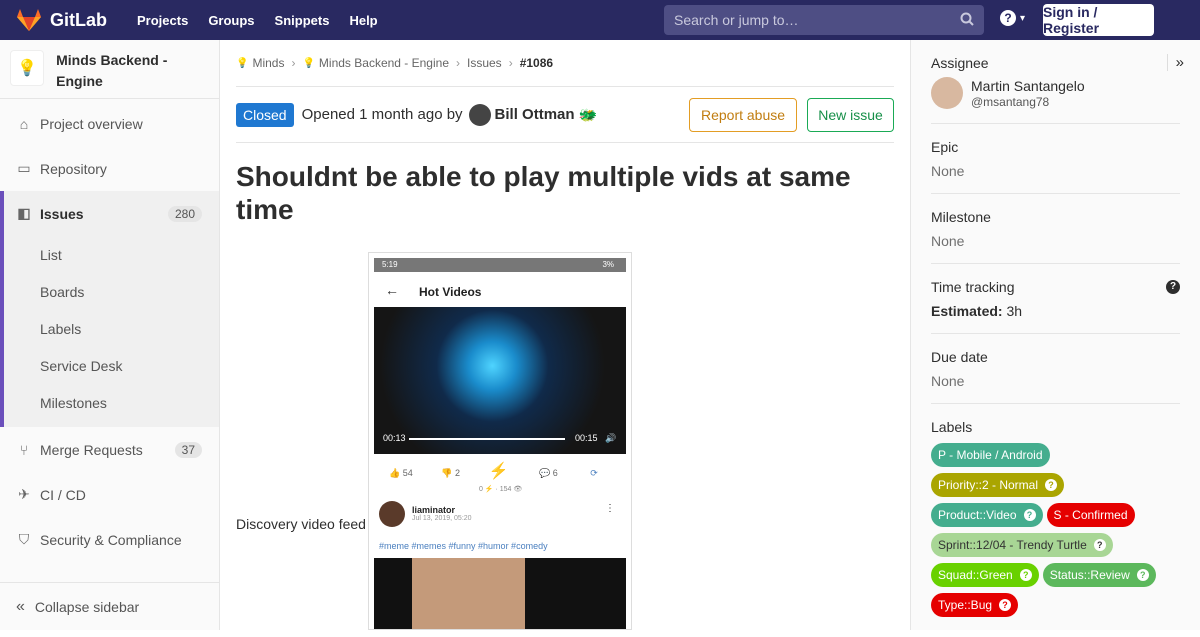 This screenshot has width=1200, height=637. What do you see at coordinates (29, 20) in the screenshot?
I see `gitlab-tanuki-icon` at bounding box center [29, 20].